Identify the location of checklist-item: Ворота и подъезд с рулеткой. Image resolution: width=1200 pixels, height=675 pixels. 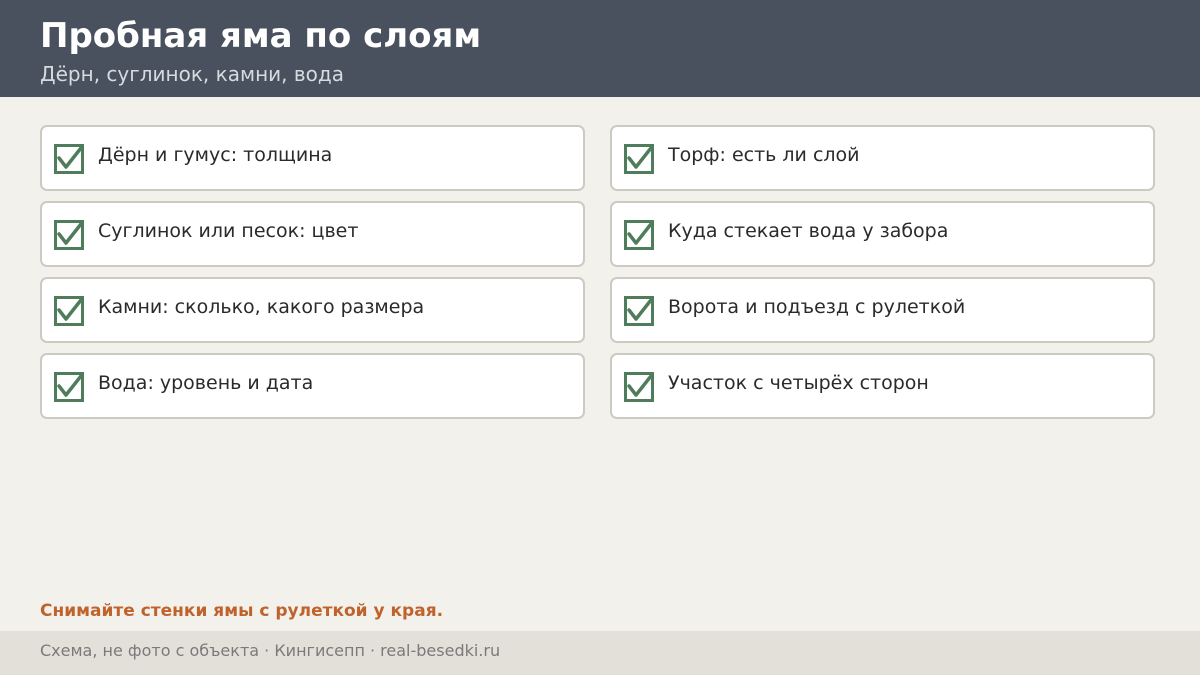
(882, 310).